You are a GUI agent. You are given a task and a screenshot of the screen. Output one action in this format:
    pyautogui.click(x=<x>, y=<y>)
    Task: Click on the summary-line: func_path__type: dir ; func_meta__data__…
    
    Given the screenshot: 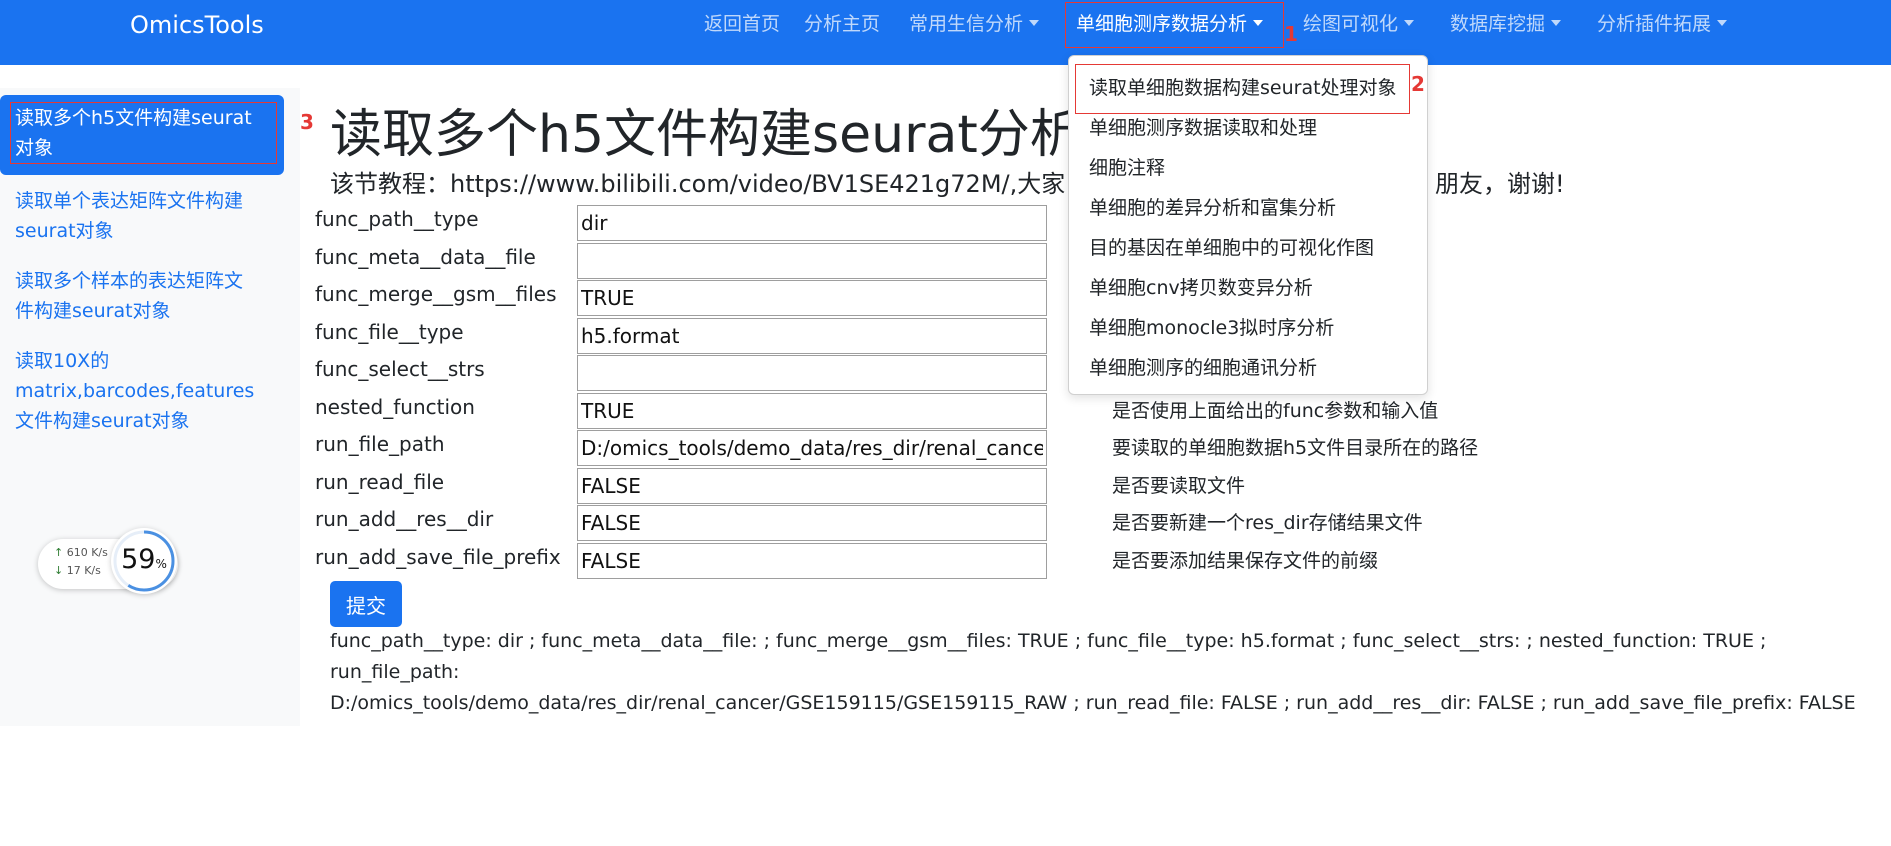 What is the action you would take?
    pyautogui.click(x=1048, y=656)
    